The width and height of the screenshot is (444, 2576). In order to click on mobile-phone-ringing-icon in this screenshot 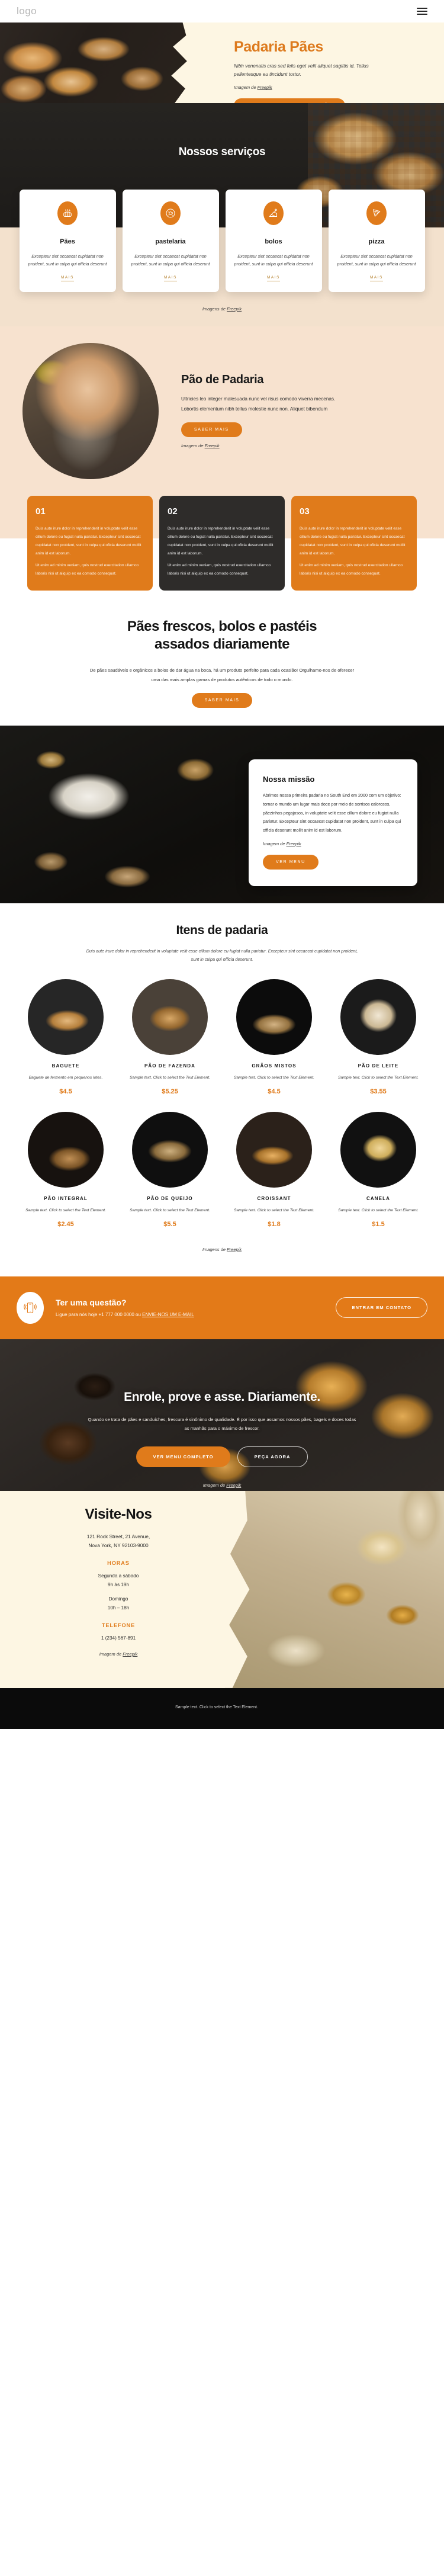, I will do `click(30, 1307)`.